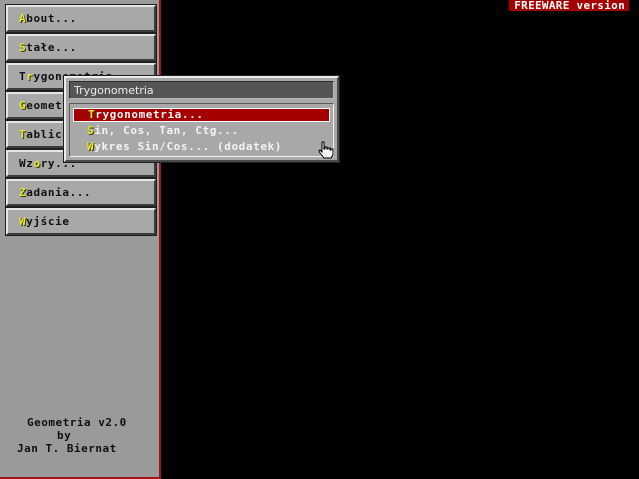  I want to click on hotkey-letter: Z, so click(23, 192).